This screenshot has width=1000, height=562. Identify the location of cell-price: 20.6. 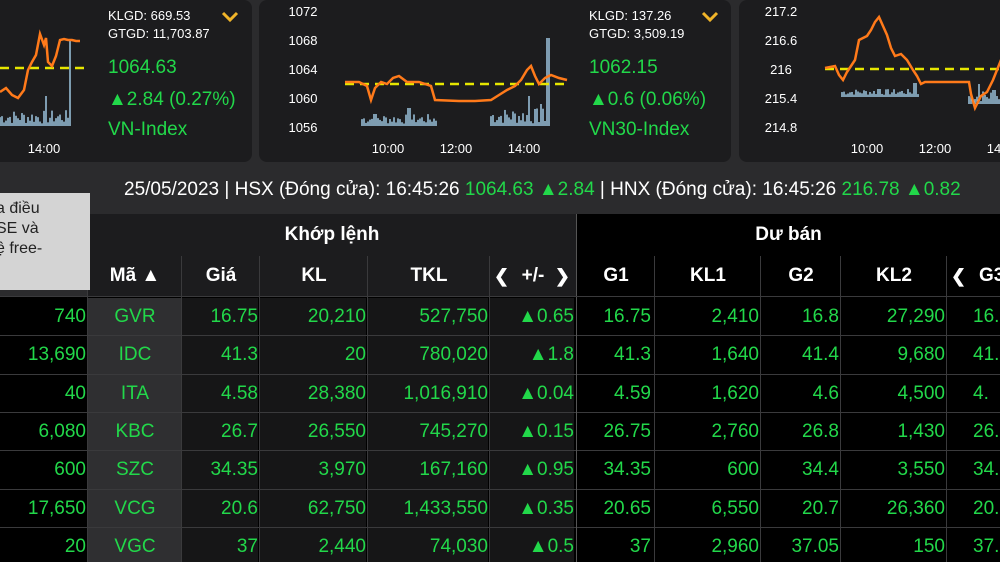
(220, 508).